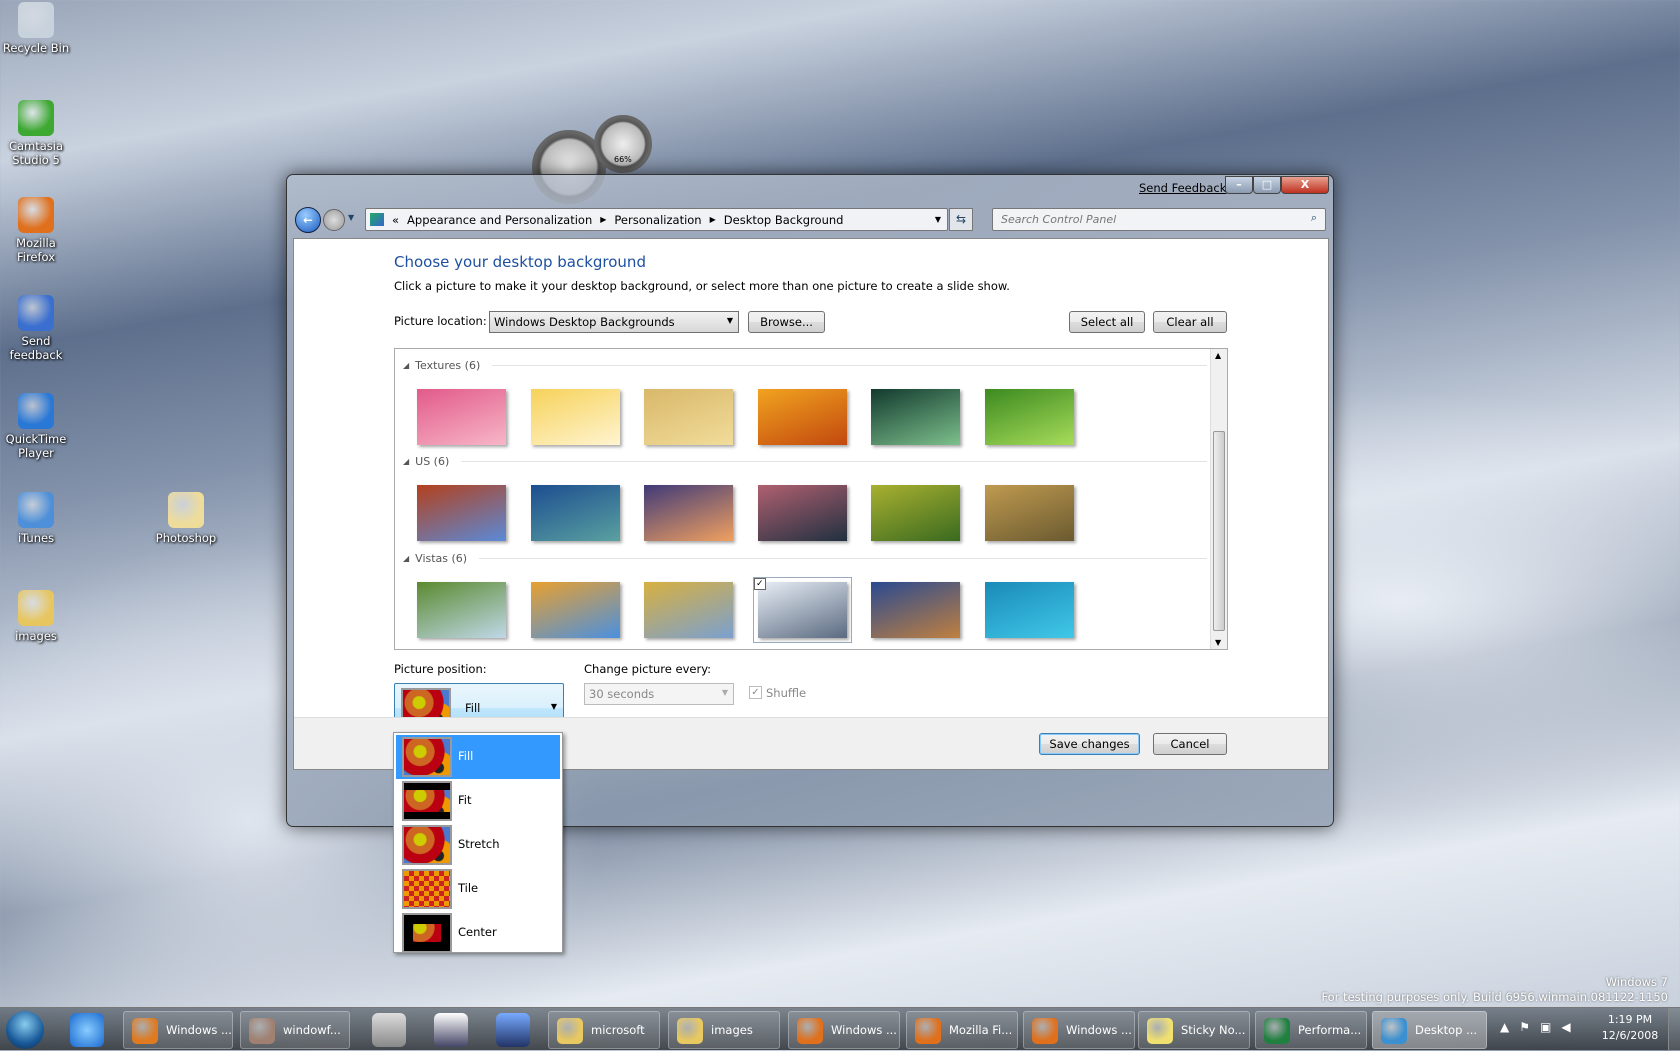 Image resolution: width=1680 pixels, height=1051 pixels. Describe the element at coordinates (1305, 185) in the screenshot. I see `close-button: X` at that location.